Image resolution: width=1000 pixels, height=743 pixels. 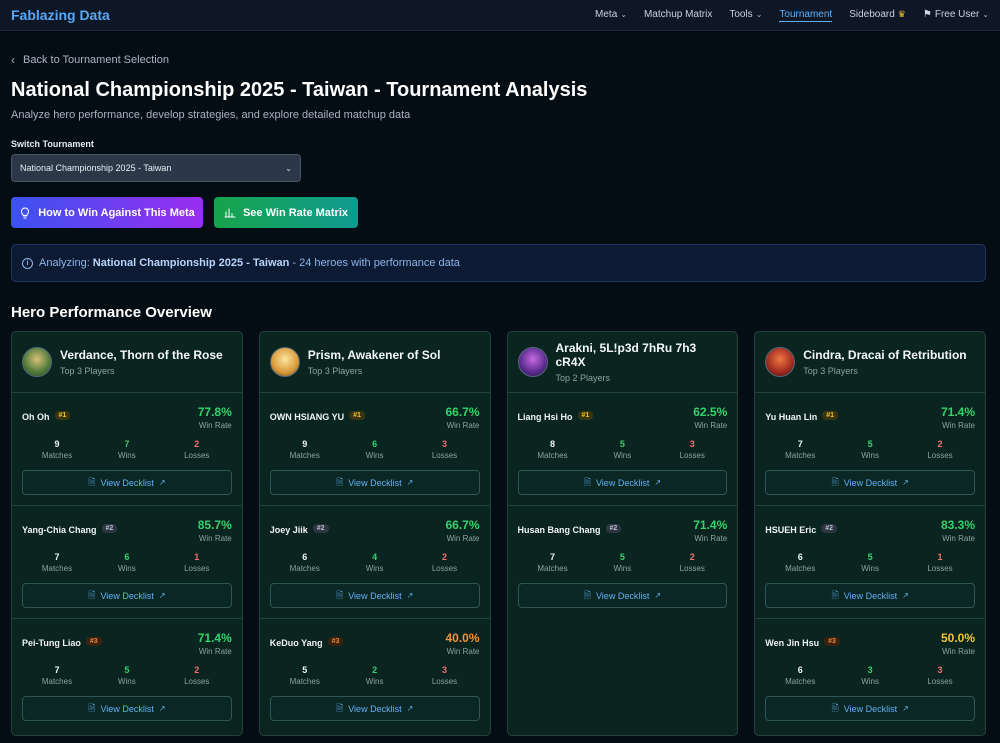 I want to click on hero-card-header: Prism, Awakener of Sol Top 3 Players, so click(x=374, y=362).